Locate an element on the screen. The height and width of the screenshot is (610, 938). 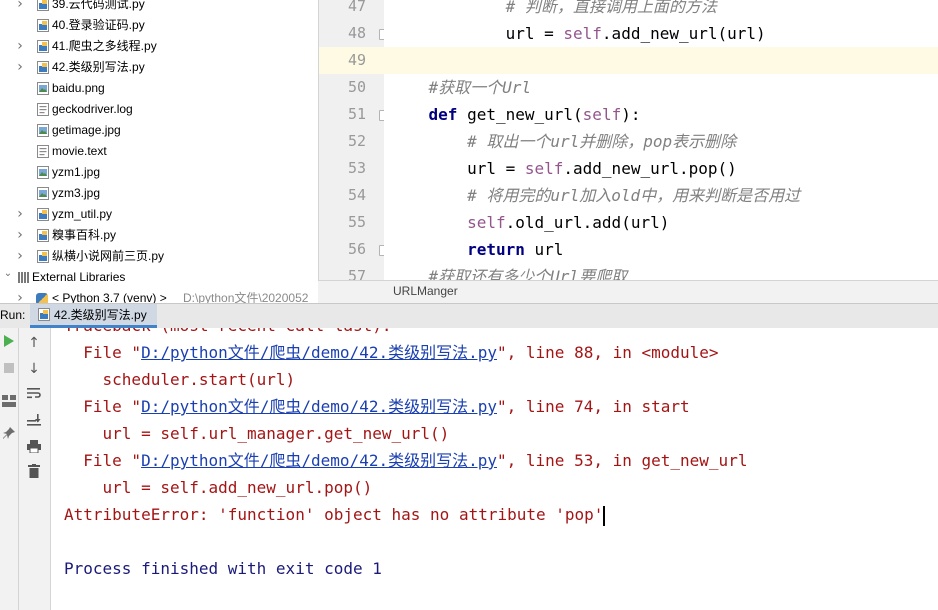
console-text: url = self.add_new_url.pop() is located at coordinates (237, 487).